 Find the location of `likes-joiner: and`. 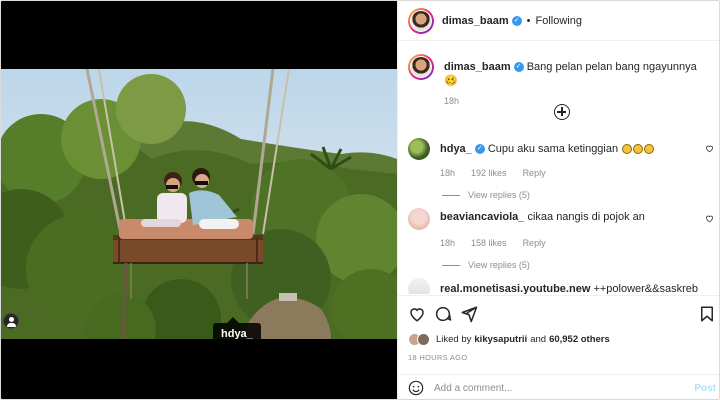

likes-joiner: and is located at coordinates (538, 339).